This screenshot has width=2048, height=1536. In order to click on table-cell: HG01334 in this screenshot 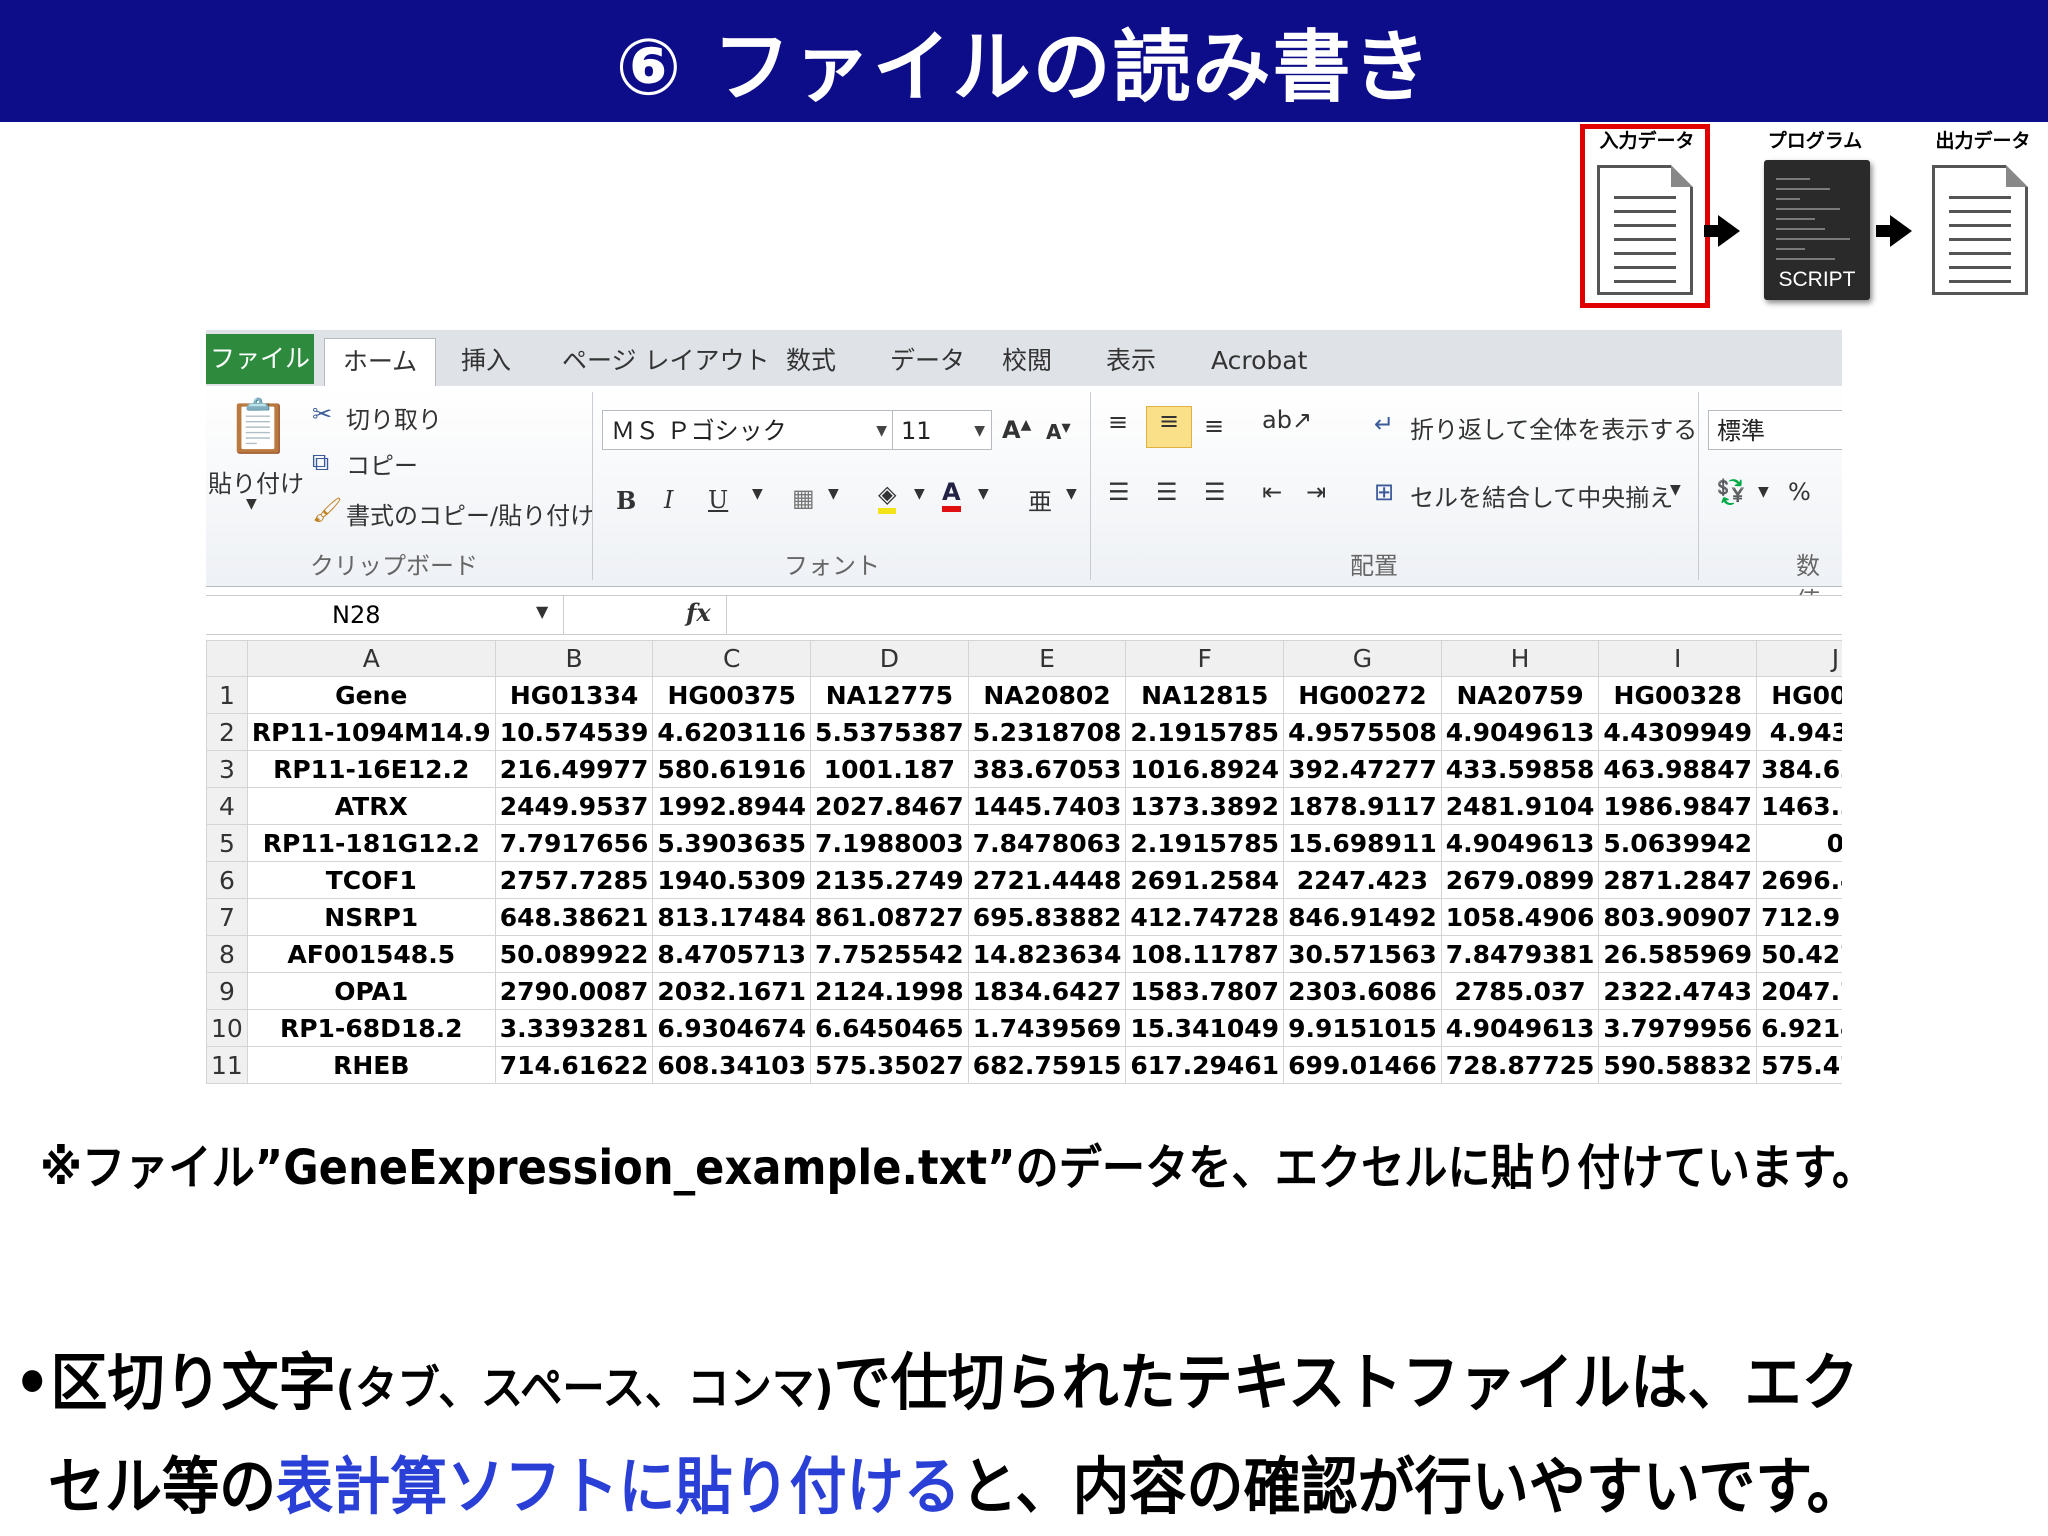, I will do `click(574, 695)`.